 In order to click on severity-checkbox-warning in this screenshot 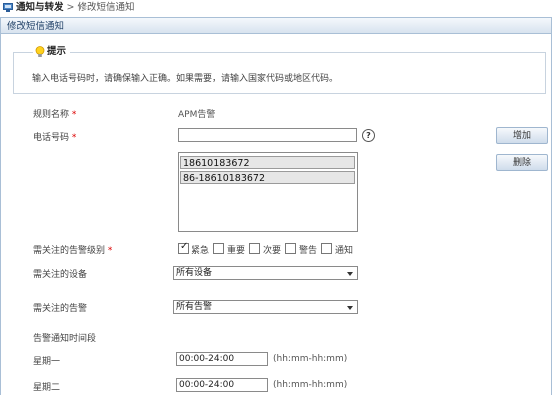, I will do `click(290, 248)`.